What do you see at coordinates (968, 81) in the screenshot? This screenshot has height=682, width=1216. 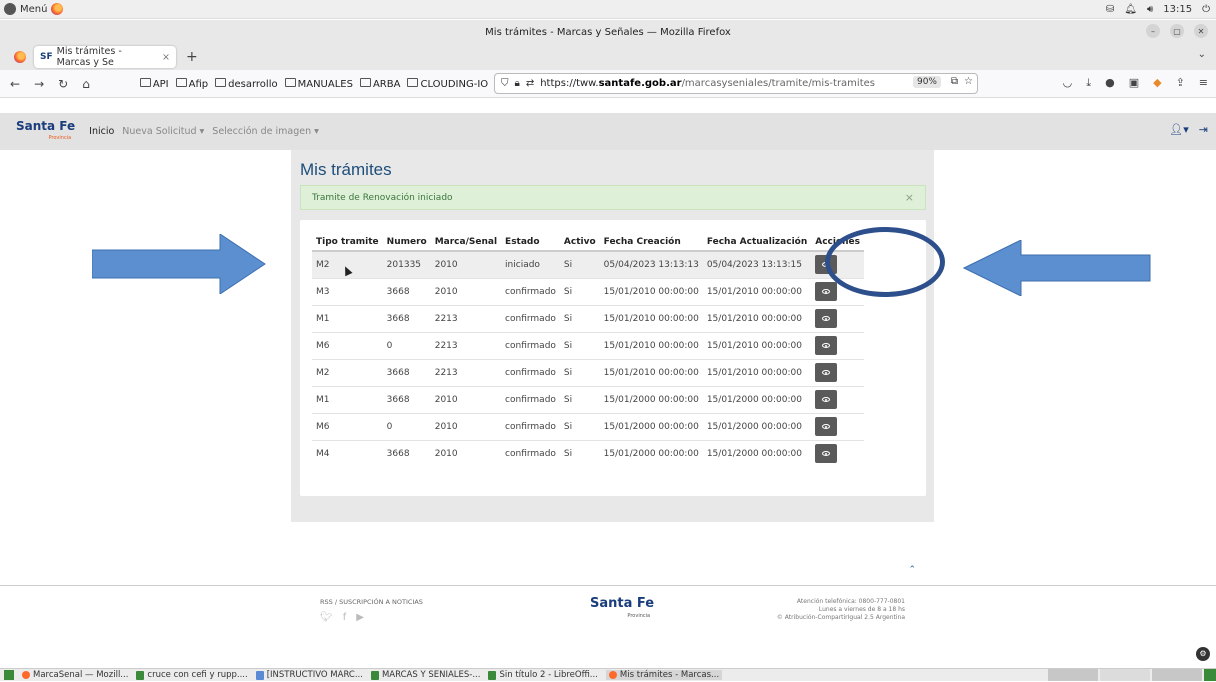 I see `bookmark-star-icon: ☆` at bounding box center [968, 81].